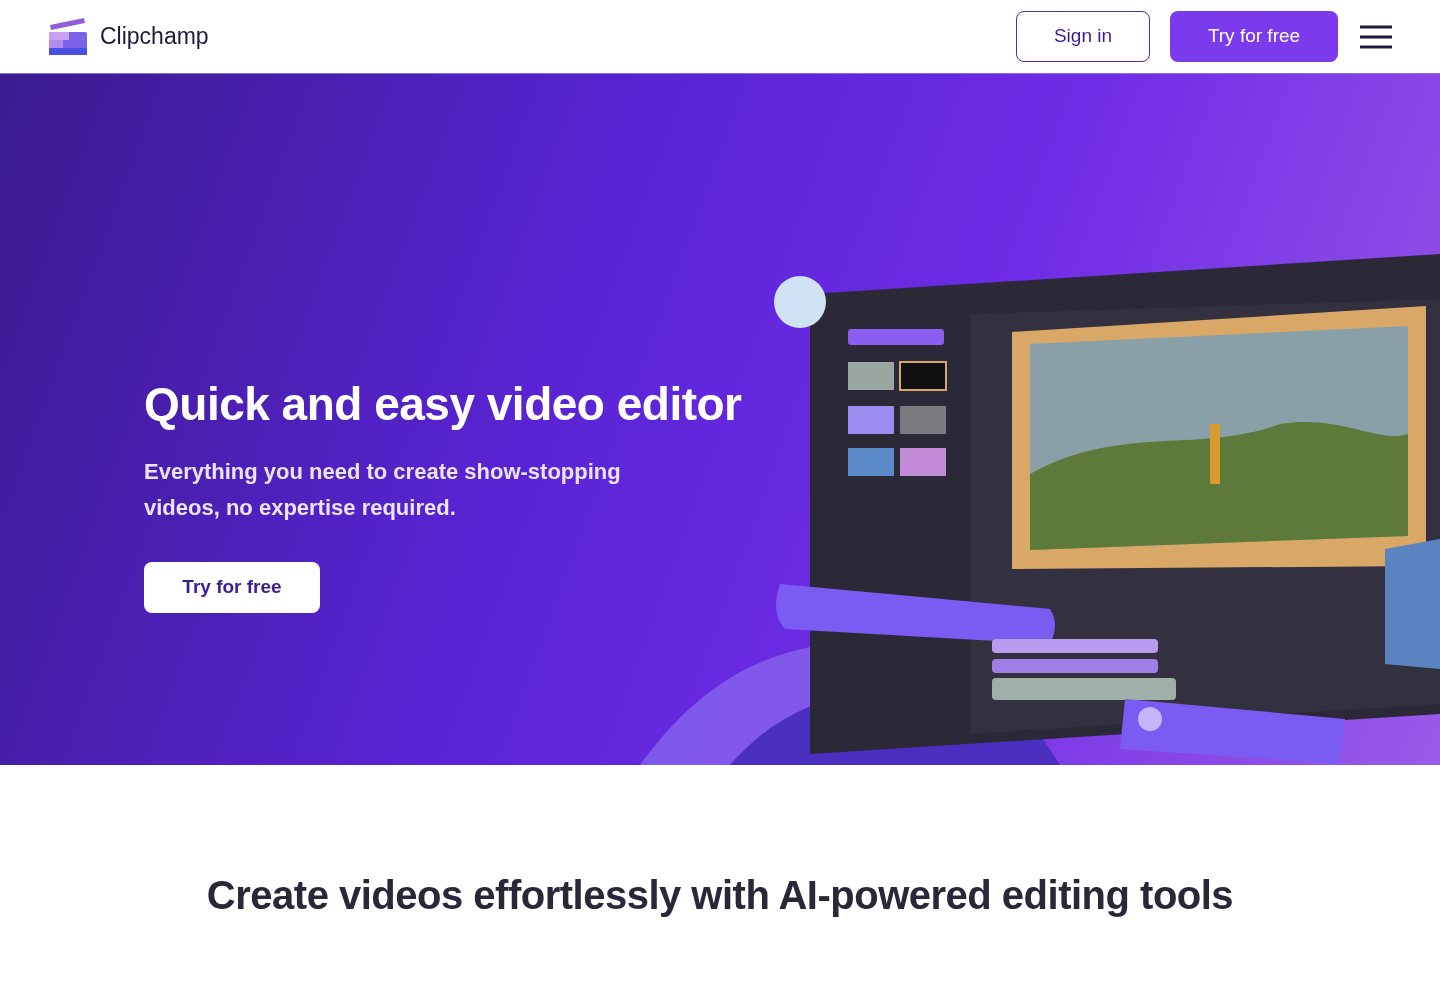  What do you see at coordinates (720, 895) in the screenshot?
I see `section-heading: Create videos effortlessly with AI-powered editing tools` at bounding box center [720, 895].